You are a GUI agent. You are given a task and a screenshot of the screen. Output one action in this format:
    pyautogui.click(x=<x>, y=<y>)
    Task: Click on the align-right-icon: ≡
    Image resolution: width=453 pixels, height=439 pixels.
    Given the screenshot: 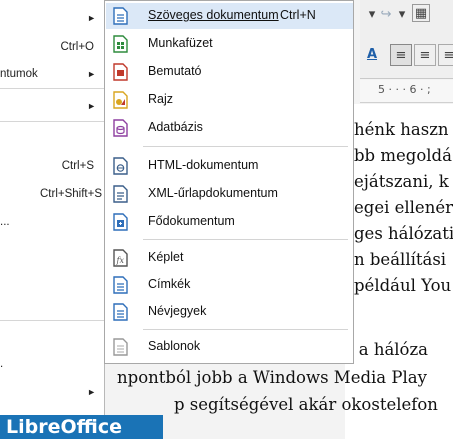 What is the action you would take?
    pyautogui.click(x=445, y=55)
    